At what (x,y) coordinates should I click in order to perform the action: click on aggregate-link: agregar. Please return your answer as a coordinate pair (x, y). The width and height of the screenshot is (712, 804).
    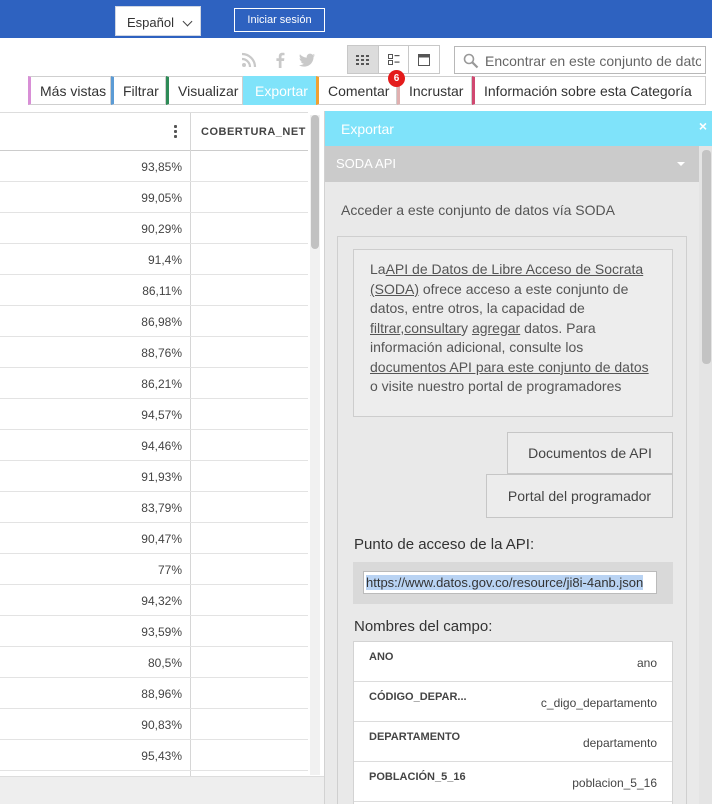
    Looking at the image, I should click on (496, 328).